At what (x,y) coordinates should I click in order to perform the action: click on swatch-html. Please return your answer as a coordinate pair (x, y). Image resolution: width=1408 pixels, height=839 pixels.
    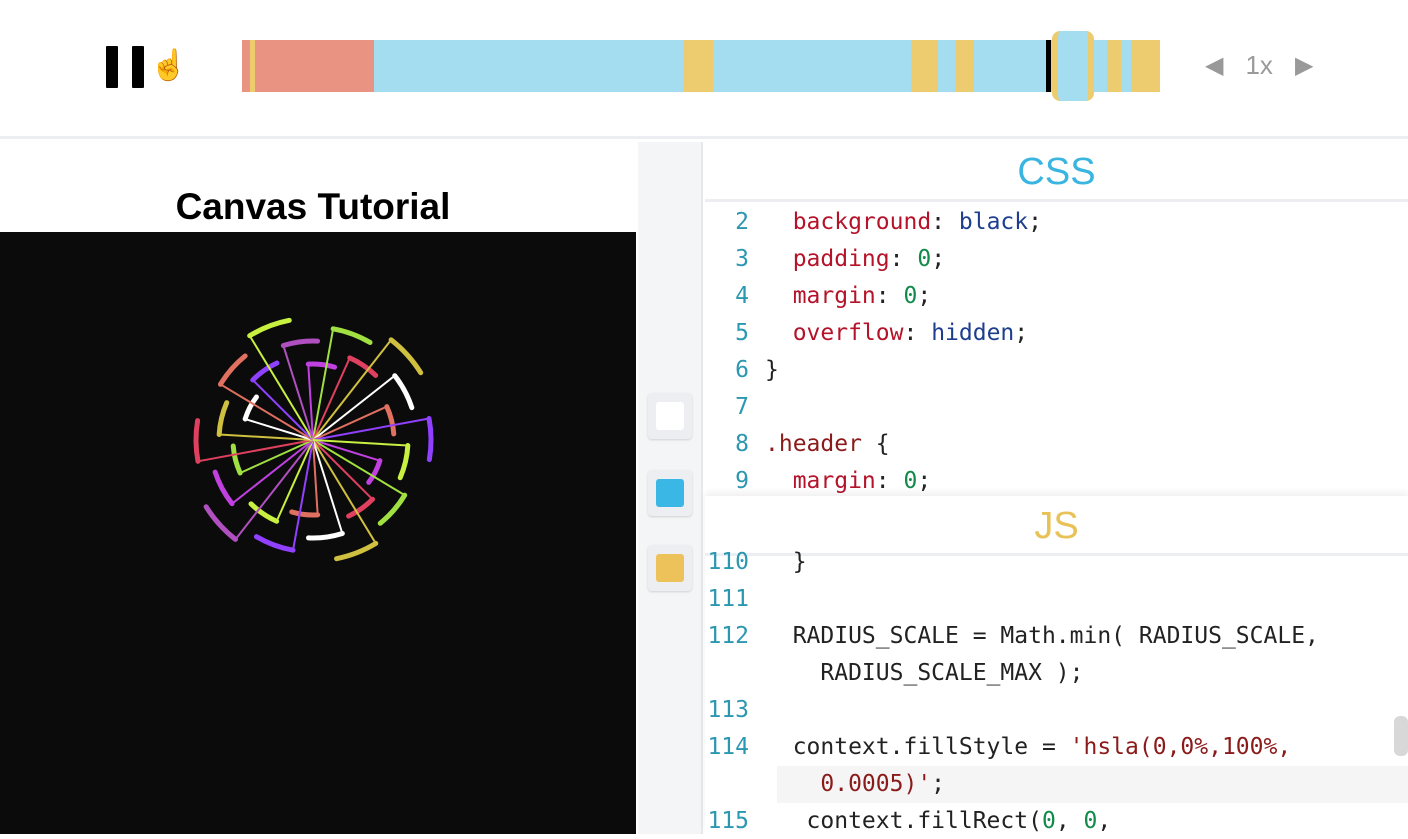
    Looking at the image, I should click on (670, 416).